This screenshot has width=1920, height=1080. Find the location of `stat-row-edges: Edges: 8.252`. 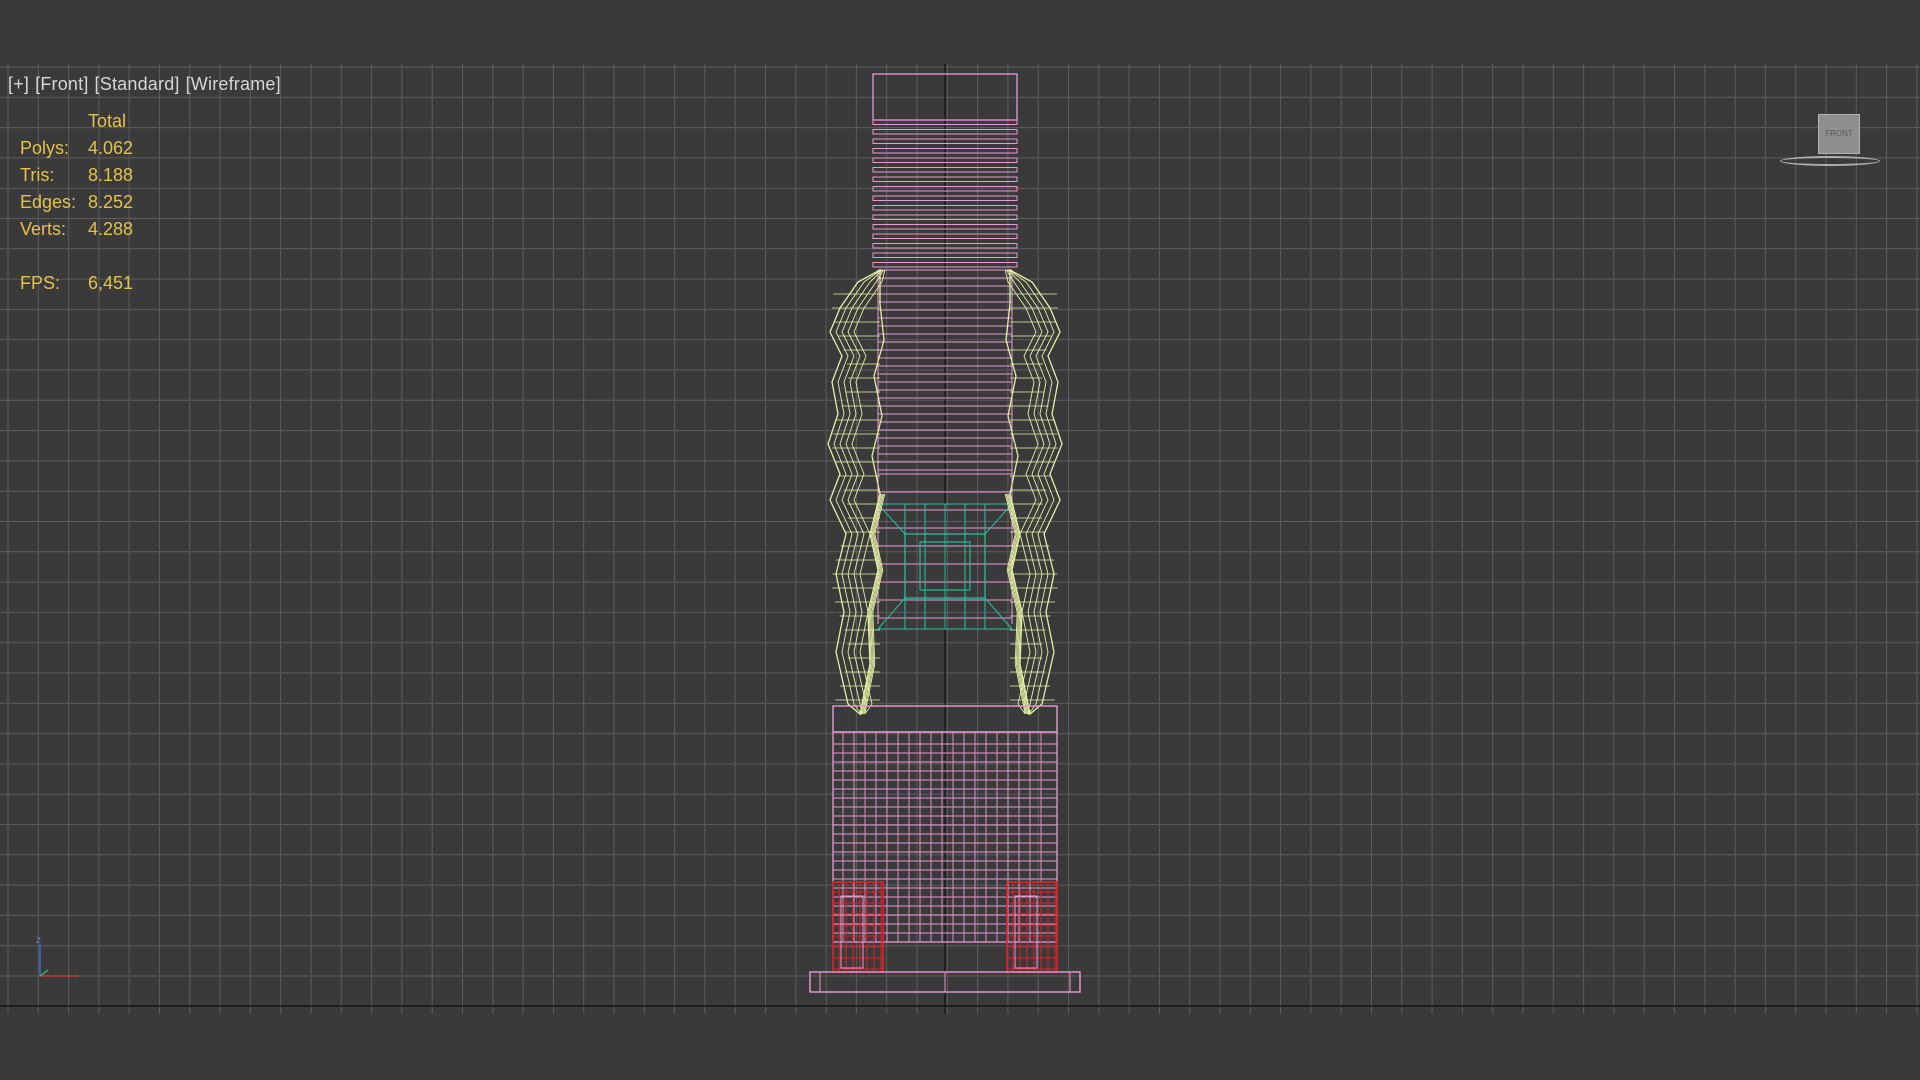

stat-row-edges: Edges: 8.252 is located at coordinates (76, 202).